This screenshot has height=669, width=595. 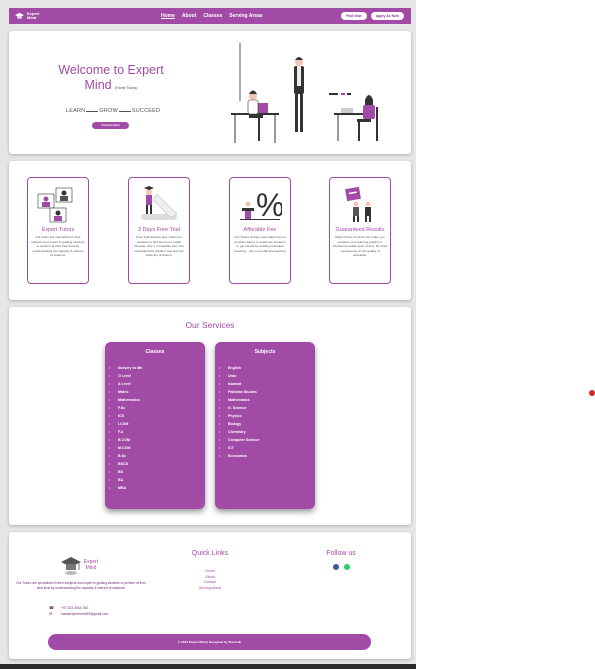 I want to click on list-item: Chemistry, so click(x=267, y=432).